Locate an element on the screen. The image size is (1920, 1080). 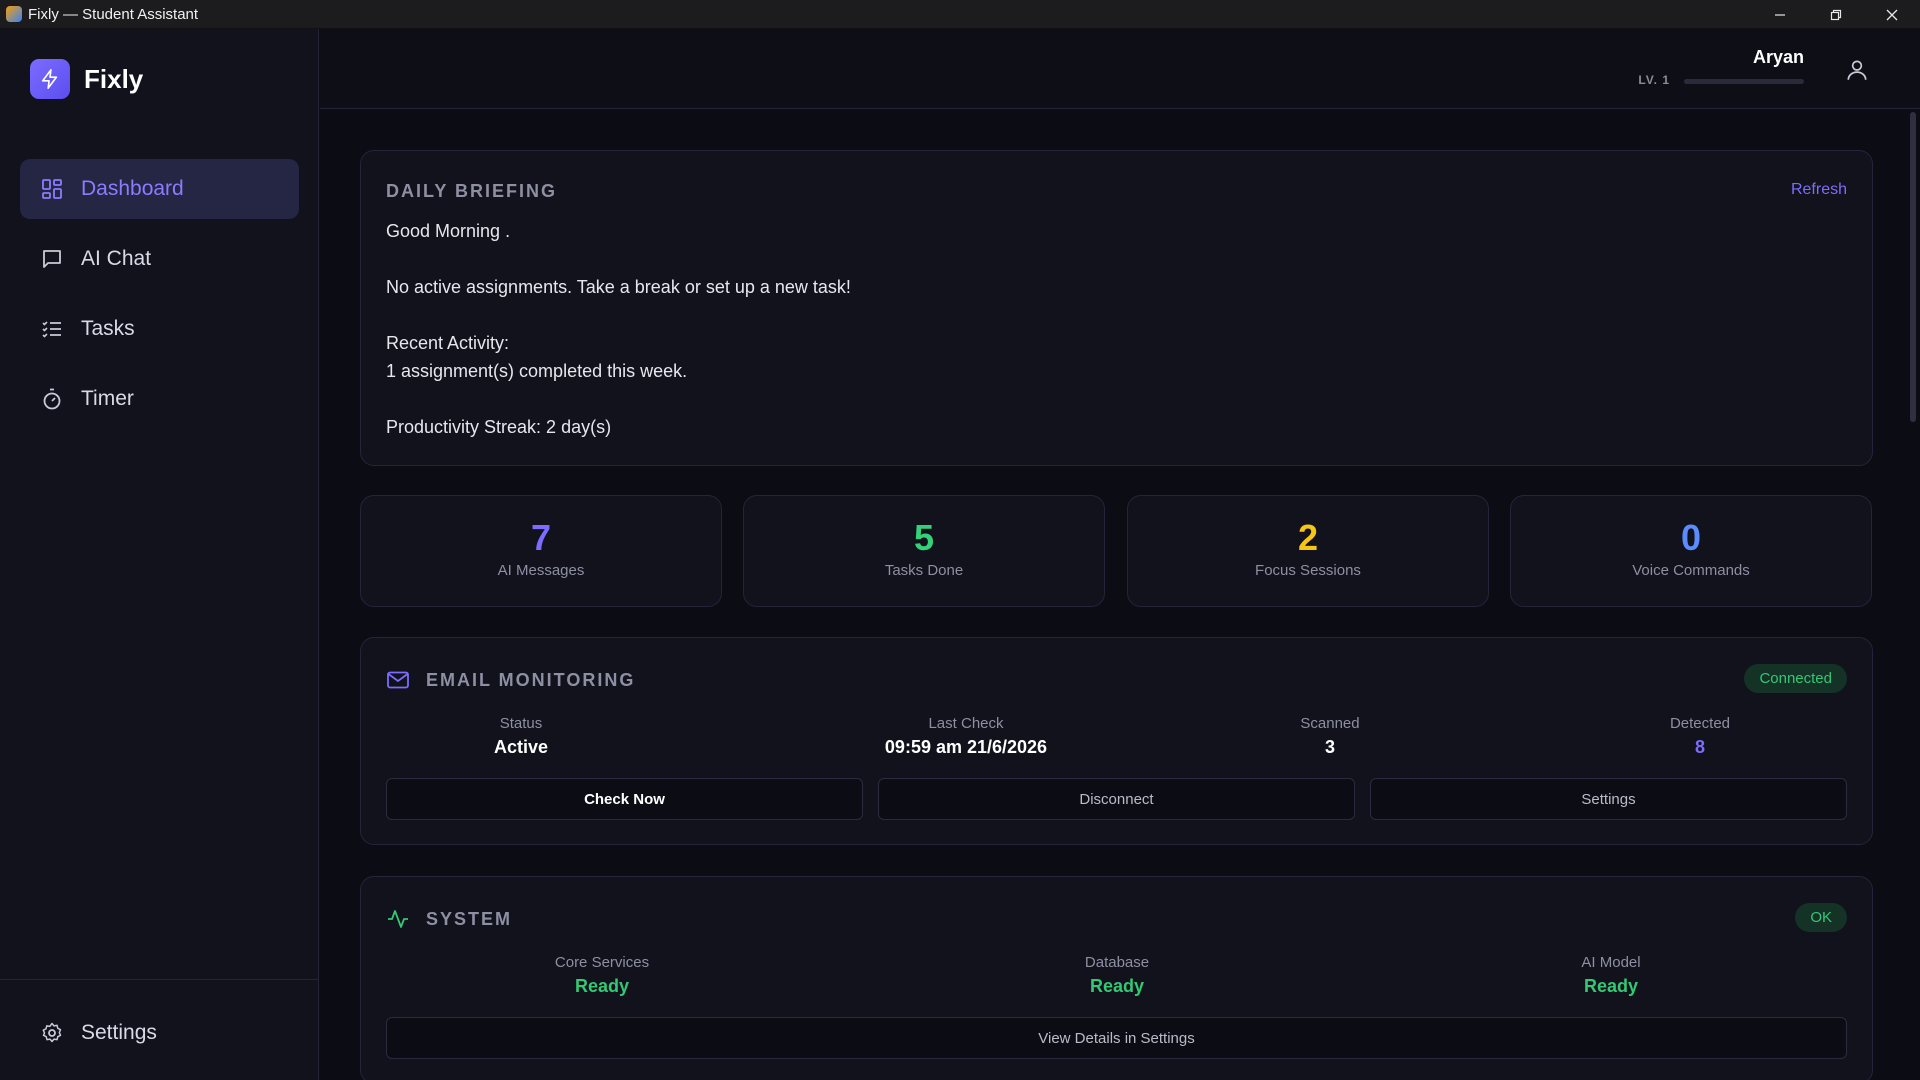
system-metric-ai-model: AI Model Ready is located at coordinates (1611, 975).